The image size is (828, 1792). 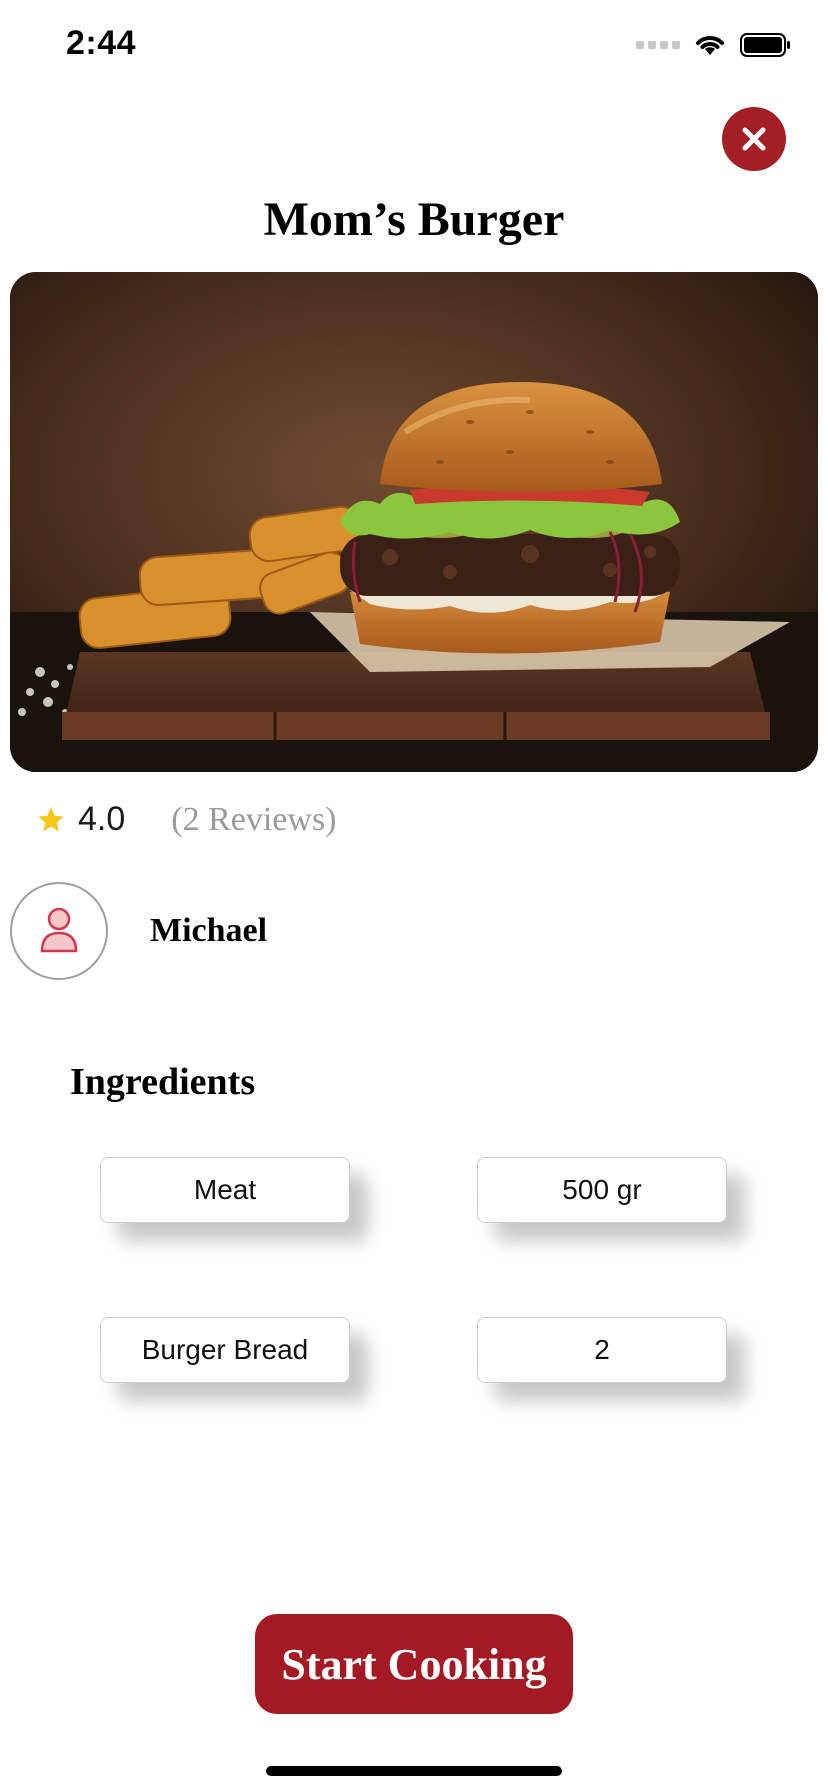 I want to click on ingredient-amount-field: 2, so click(x=602, y=1350).